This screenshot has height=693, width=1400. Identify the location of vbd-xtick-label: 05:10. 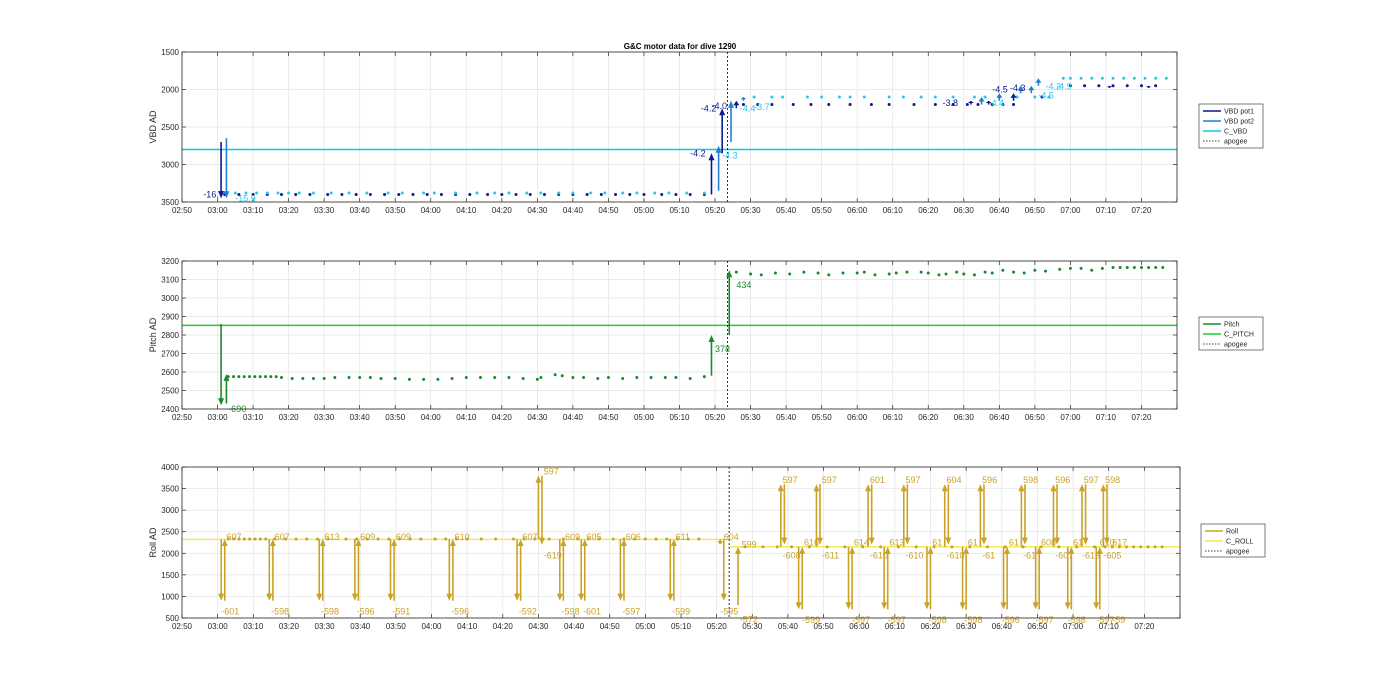
(679, 210).